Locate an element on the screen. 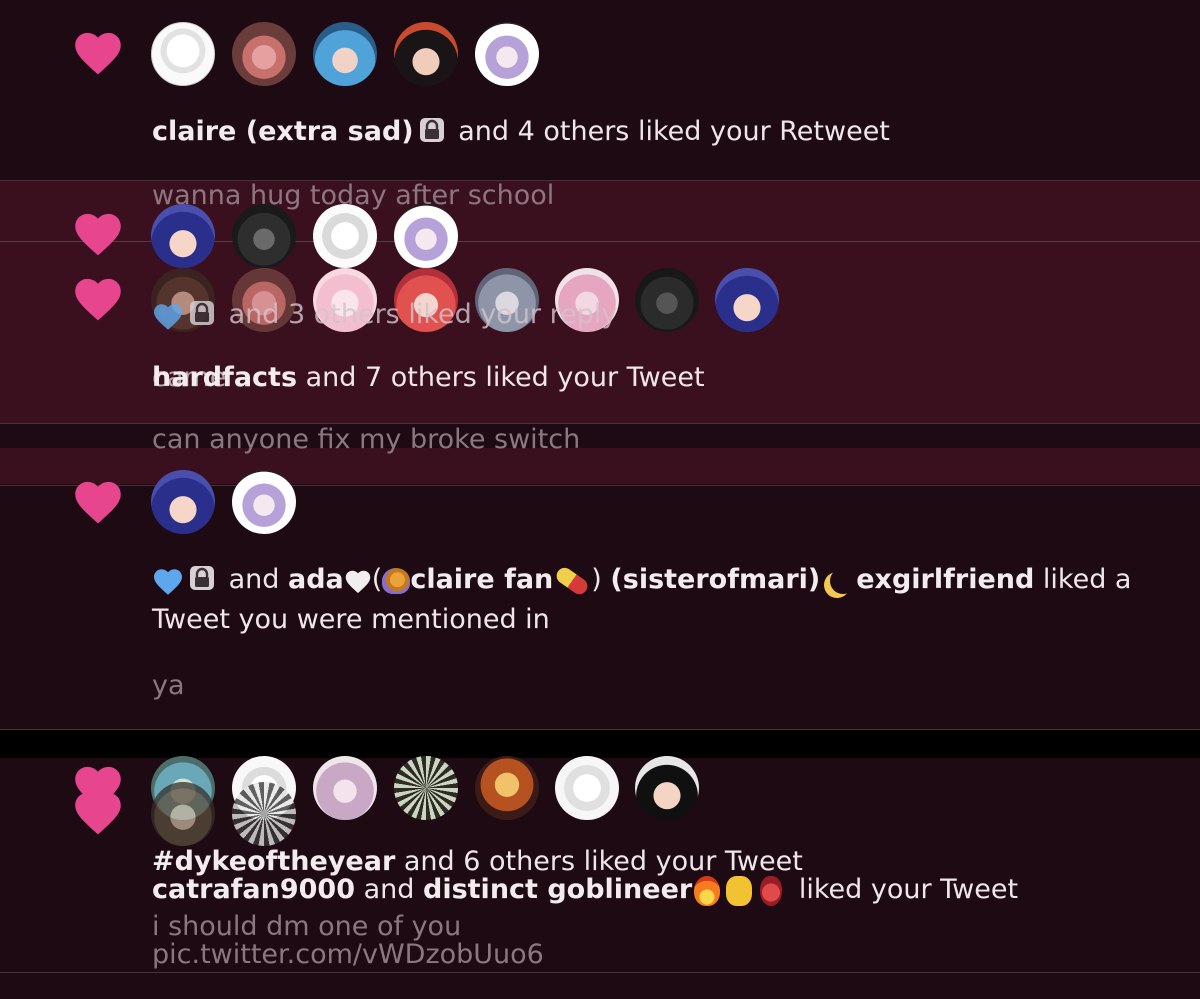 Image resolution: width=1200 pixels, height=999 pixels. tweet-preview-link: pic.twitter.com/vWDzobUuo6 is located at coordinates (348, 955).